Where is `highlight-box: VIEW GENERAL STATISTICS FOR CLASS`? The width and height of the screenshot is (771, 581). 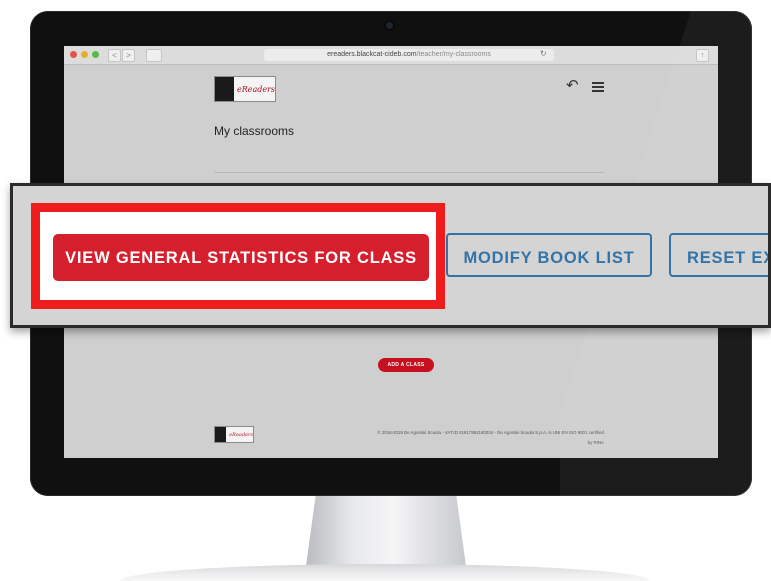 highlight-box: VIEW GENERAL STATISTICS FOR CLASS is located at coordinates (238, 256).